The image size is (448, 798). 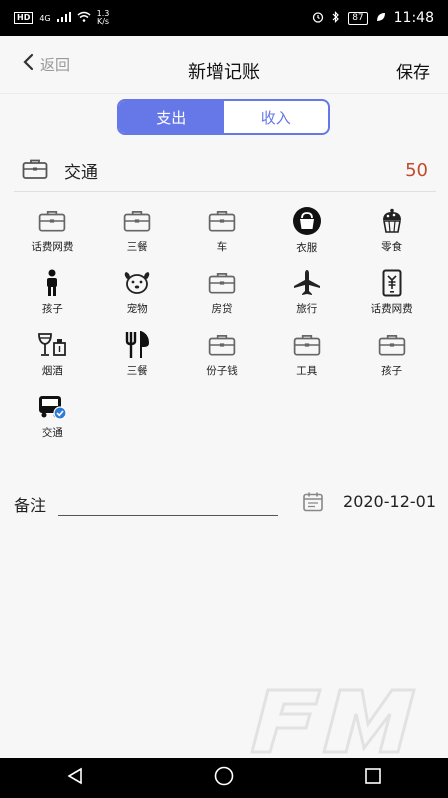 I want to click on category-item: 份子钱, so click(x=222, y=354).